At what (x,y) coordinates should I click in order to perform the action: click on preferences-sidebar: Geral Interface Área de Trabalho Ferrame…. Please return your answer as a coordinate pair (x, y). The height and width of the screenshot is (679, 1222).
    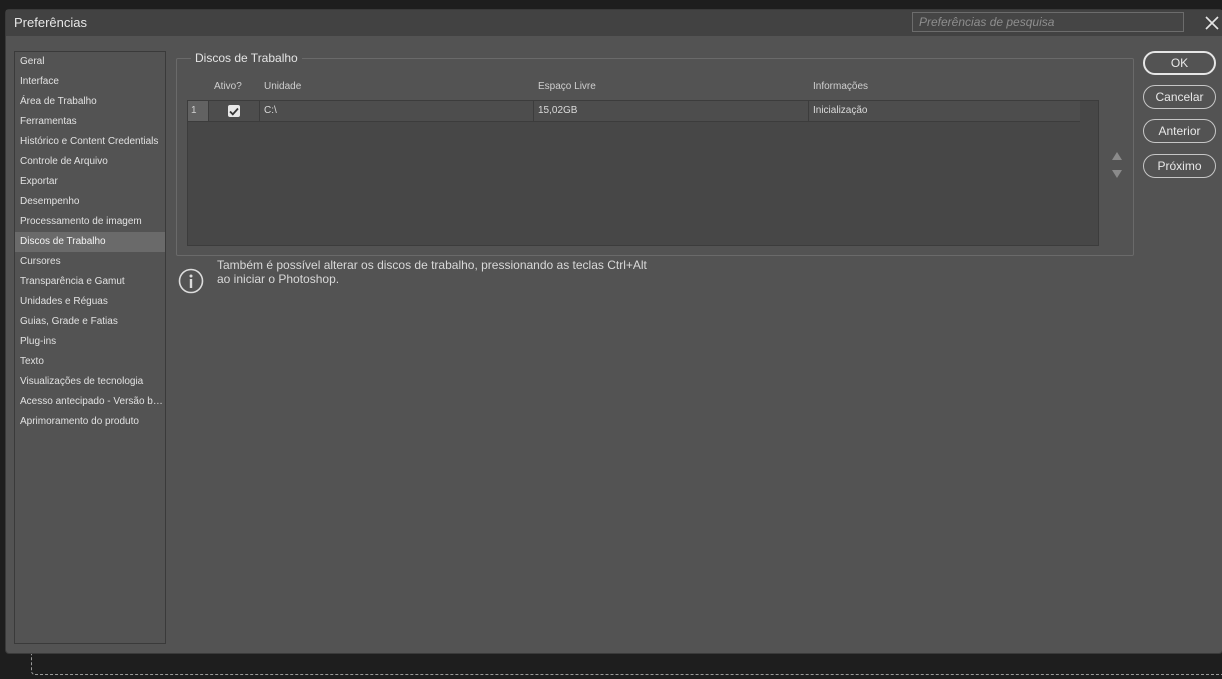
    Looking at the image, I should click on (90, 347).